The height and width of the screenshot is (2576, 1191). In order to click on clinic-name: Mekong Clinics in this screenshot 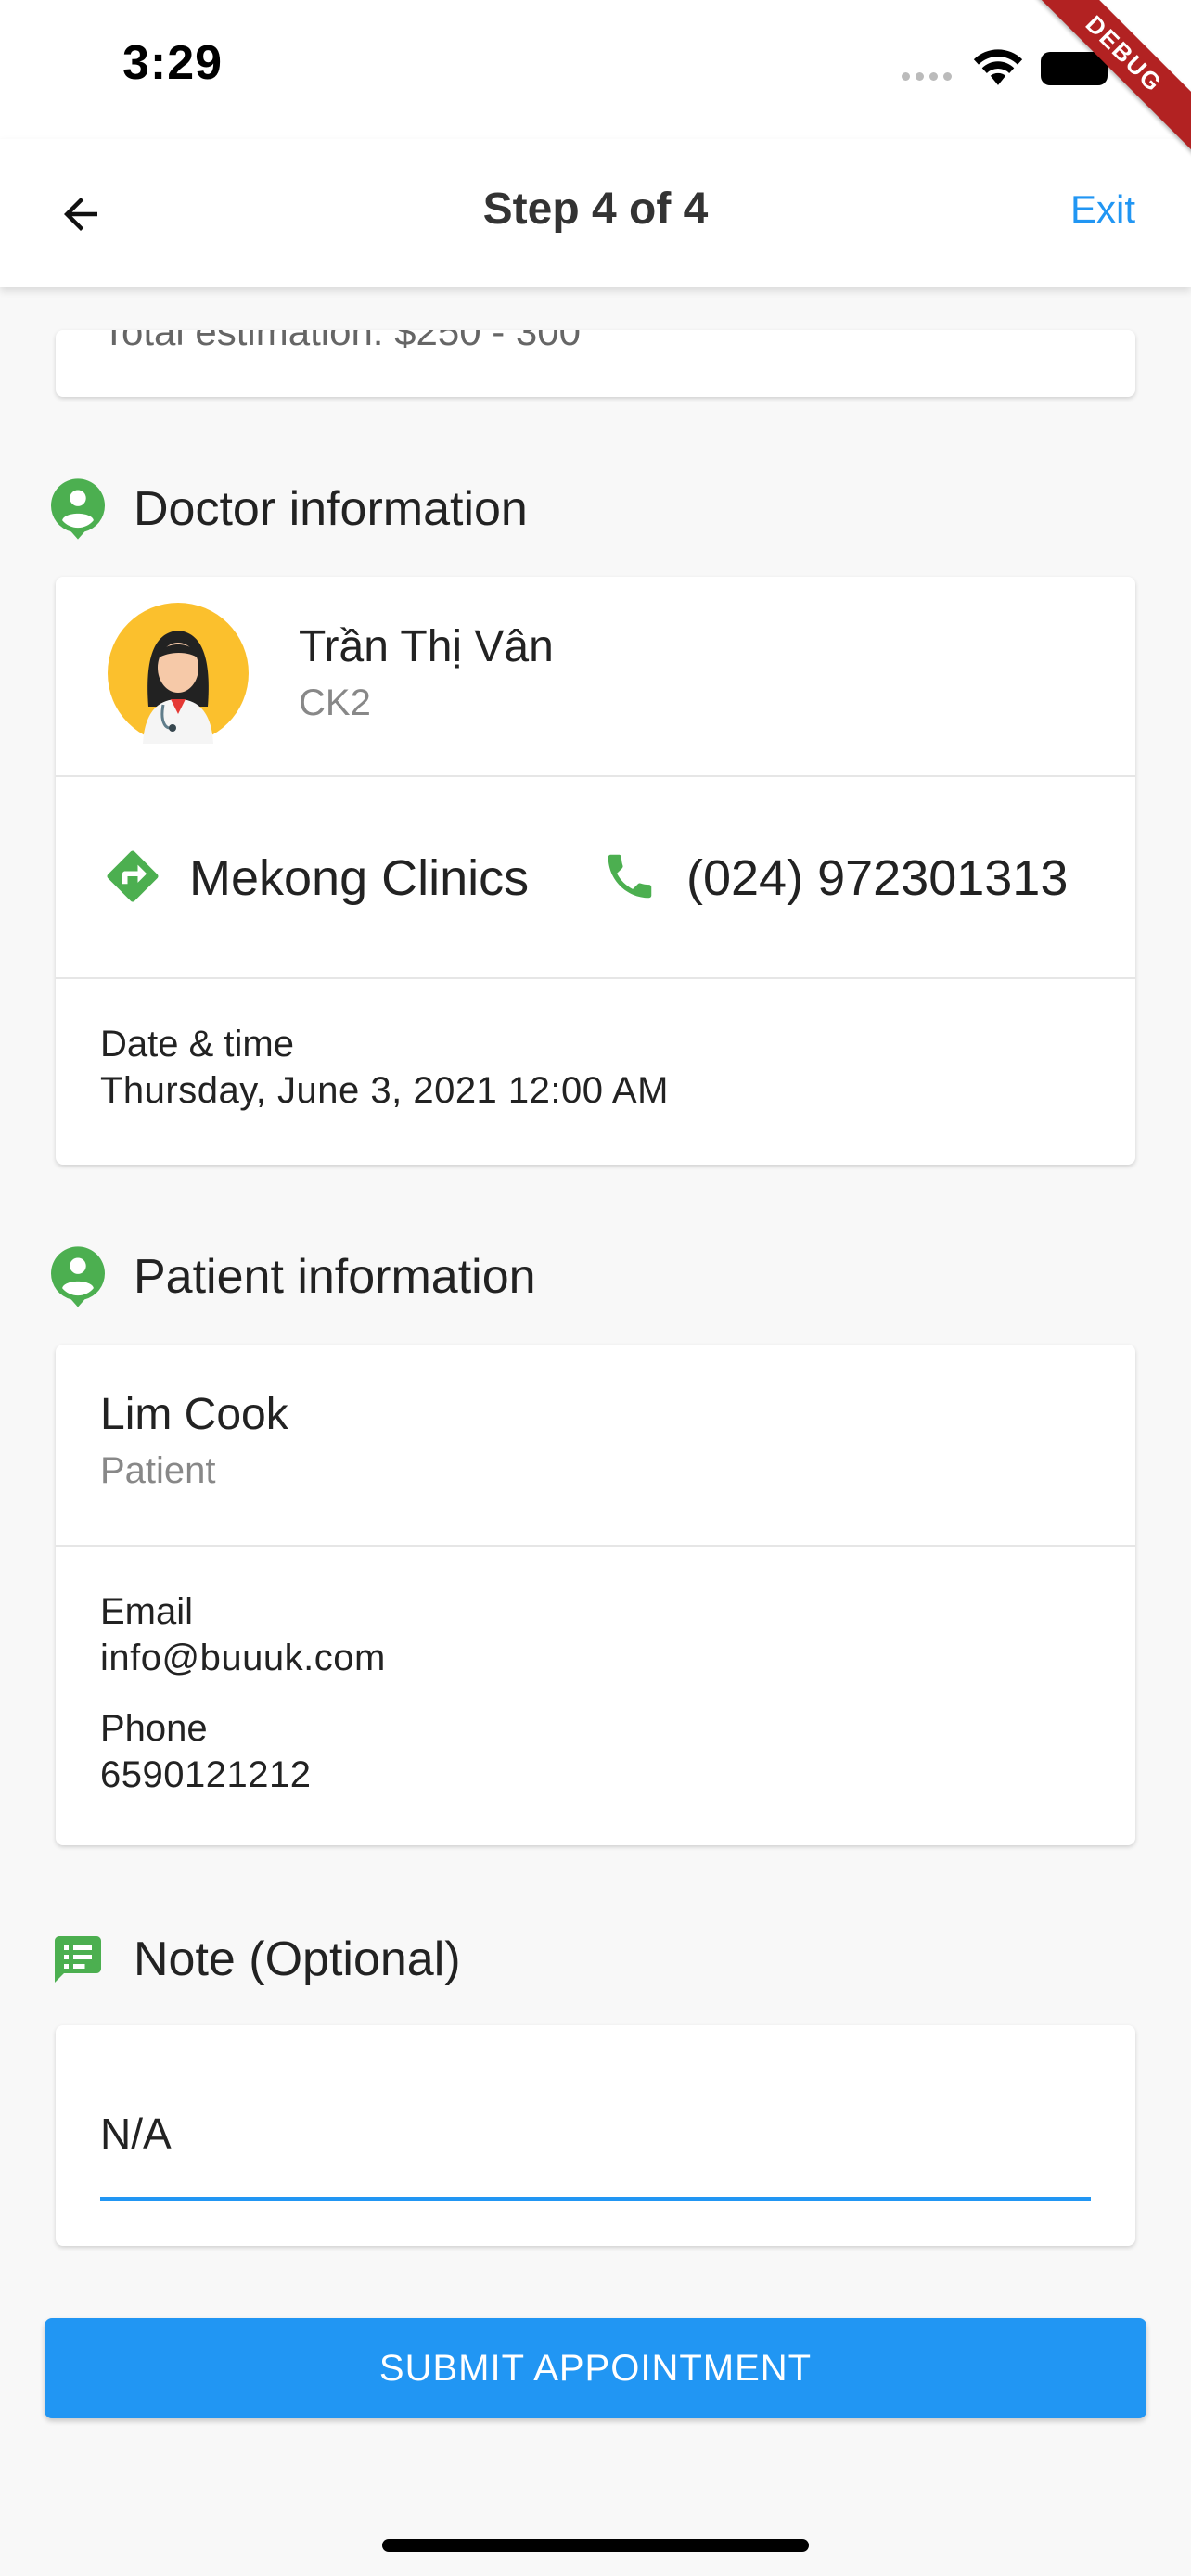, I will do `click(360, 878)`.